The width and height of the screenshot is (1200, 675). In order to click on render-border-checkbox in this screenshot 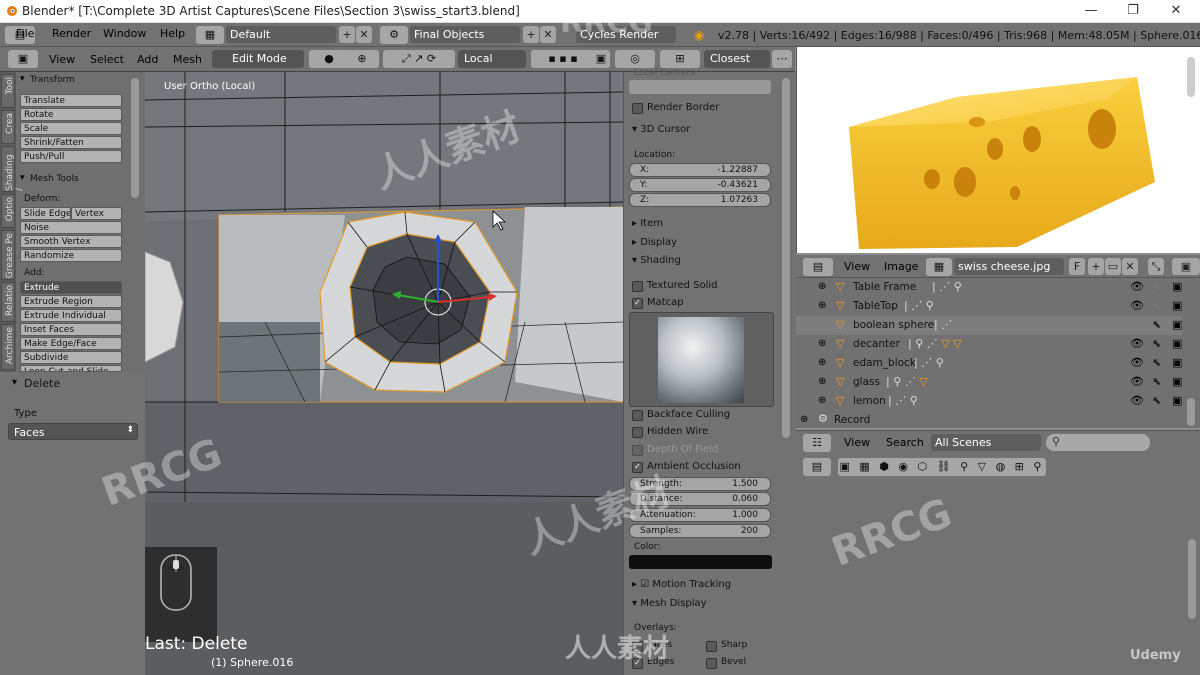, I will do `click(637, 108)`.